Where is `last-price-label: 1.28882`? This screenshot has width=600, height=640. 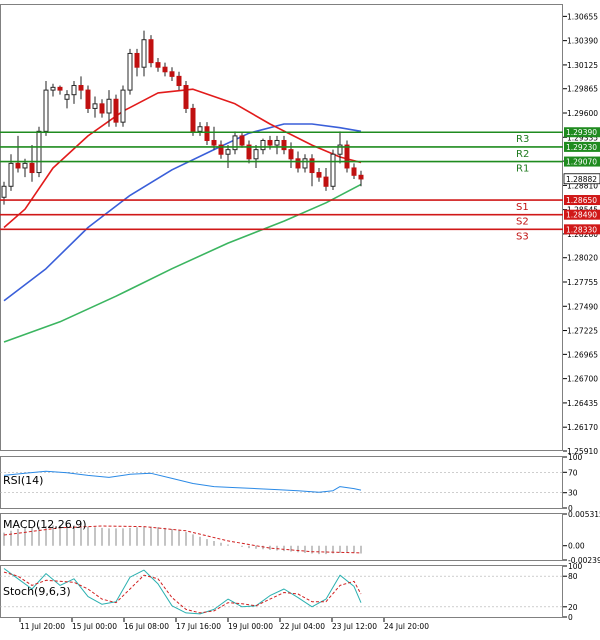 last-price-label: 1.28882 is located at coordinates (581, 179).